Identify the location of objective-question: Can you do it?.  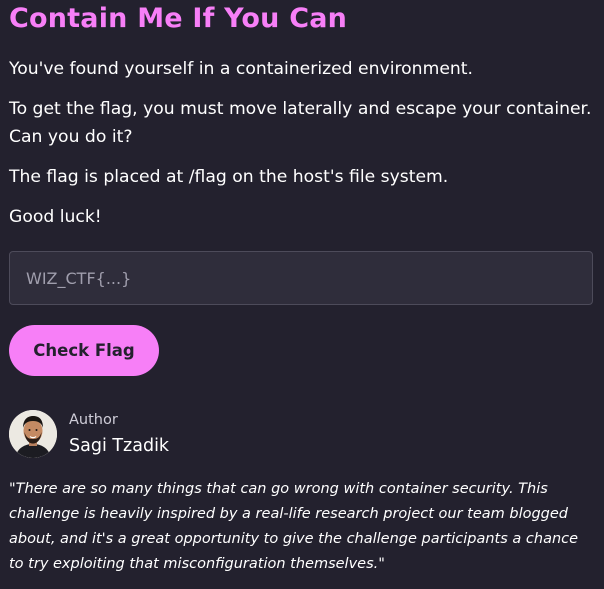
(71, 137).